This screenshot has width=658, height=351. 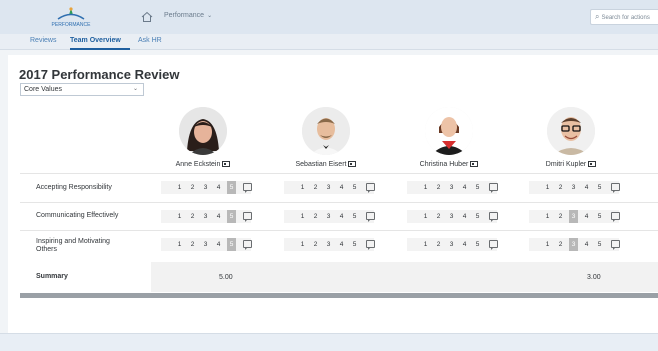 What do you see at coordinates (571, 164) in the screenshot?
I see `employee-name: Dmitri Kupler` at bounding box center [571, 164].